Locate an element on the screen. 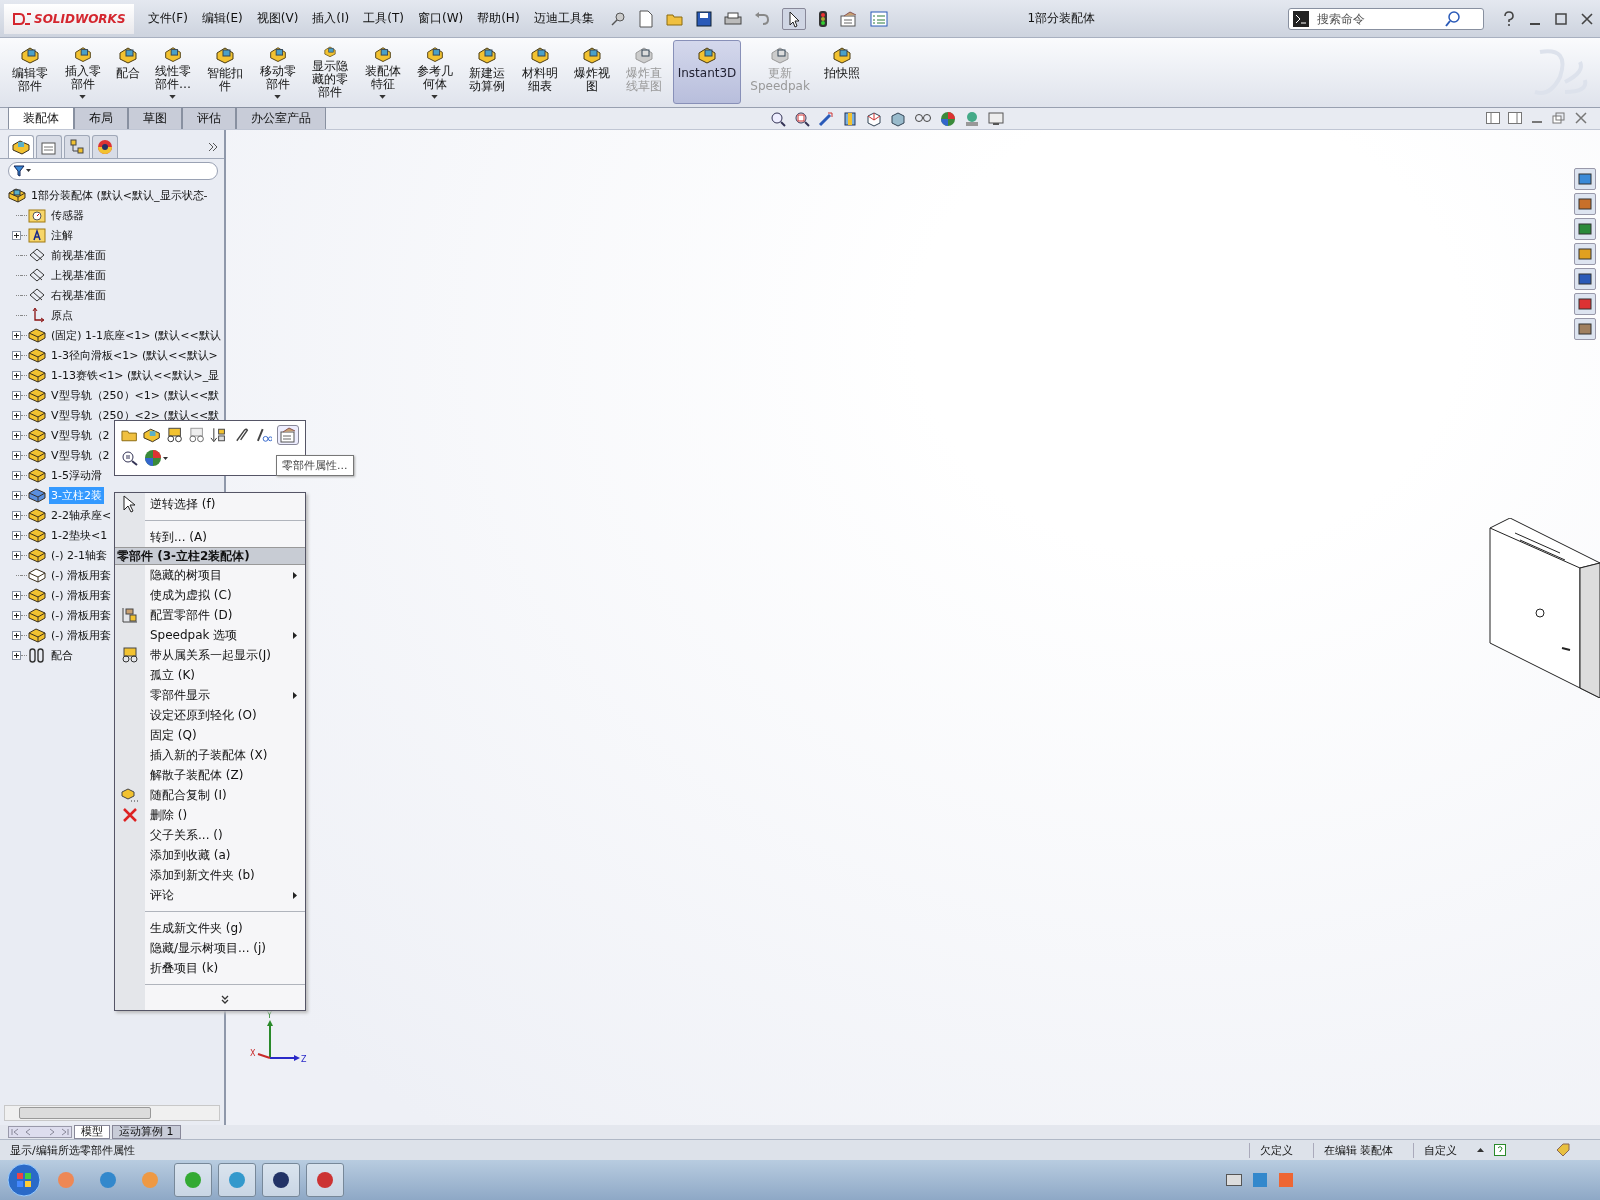 The height and width of the screenshot is (1200, 1600). show-part-icon is located at coordinates (174, 435).